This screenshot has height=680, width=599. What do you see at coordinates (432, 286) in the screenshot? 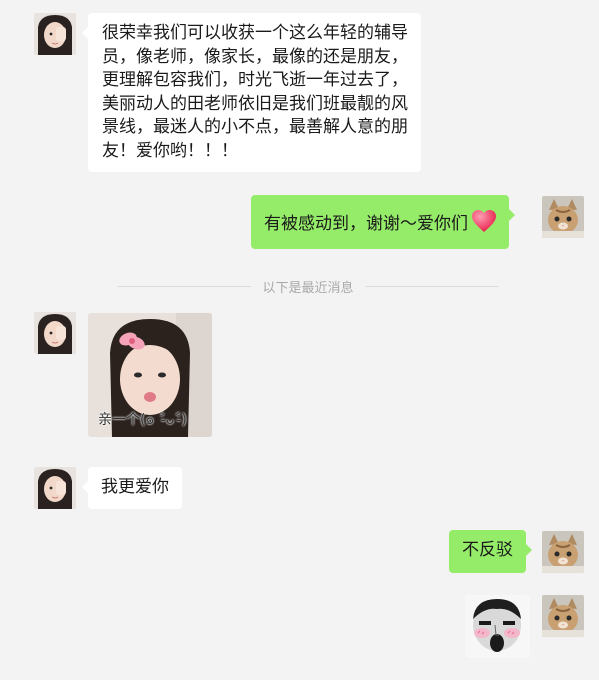
I see `divider-line-right` at bounding box center [432, 286].